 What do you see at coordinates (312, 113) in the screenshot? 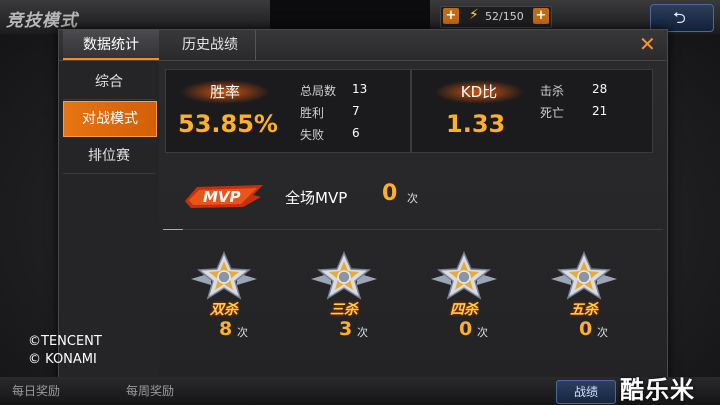
I see `wins-label: 胜利` at bounding box center [312, 113].